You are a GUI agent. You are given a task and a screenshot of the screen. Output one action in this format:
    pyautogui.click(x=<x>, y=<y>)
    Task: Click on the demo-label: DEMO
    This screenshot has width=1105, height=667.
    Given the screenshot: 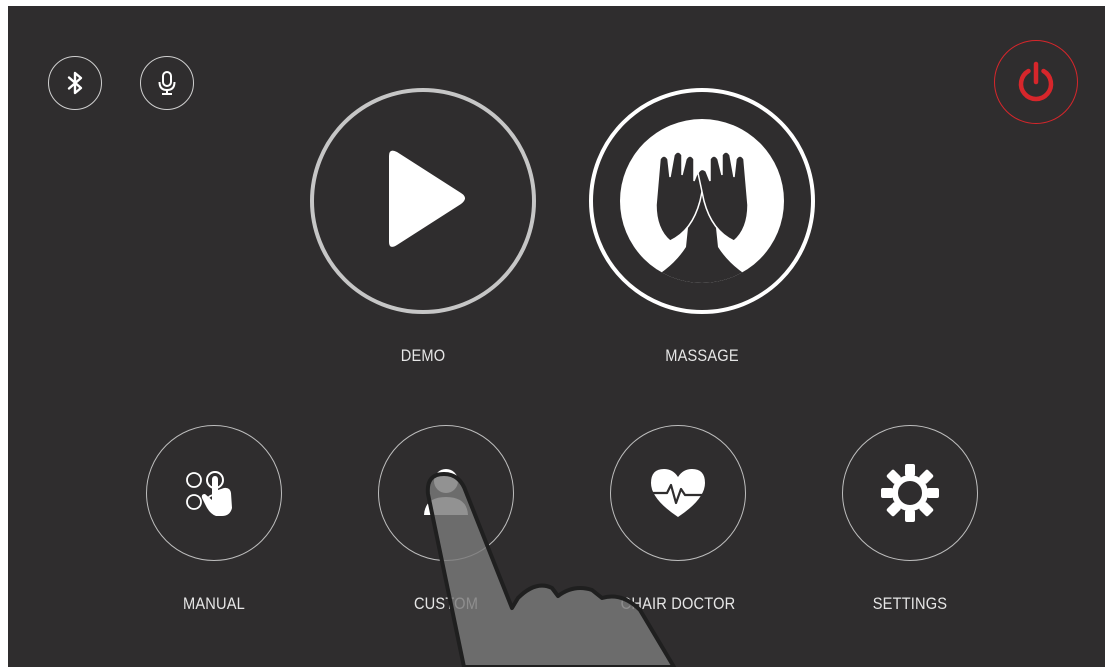 What is the action you would take?
    pyautogui.click(x=423, y=355)
    